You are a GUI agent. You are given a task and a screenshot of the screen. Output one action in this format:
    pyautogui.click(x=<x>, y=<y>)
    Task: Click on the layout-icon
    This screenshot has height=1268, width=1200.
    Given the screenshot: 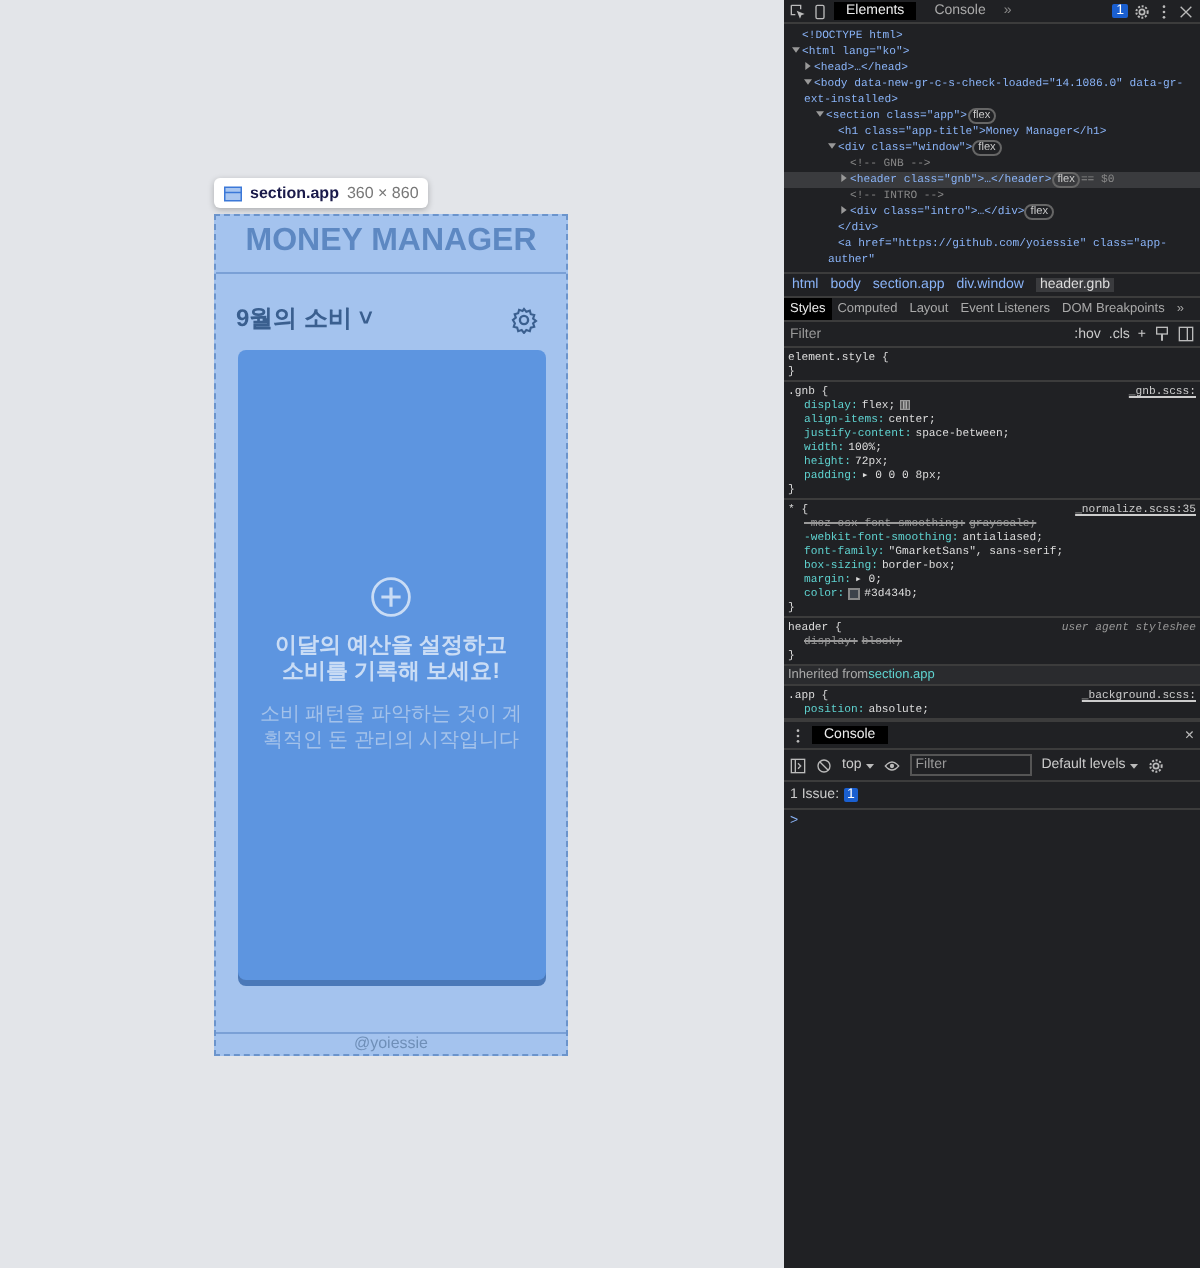 What is the action you would take?
    pyautogui.click(x=233, y=193)
    